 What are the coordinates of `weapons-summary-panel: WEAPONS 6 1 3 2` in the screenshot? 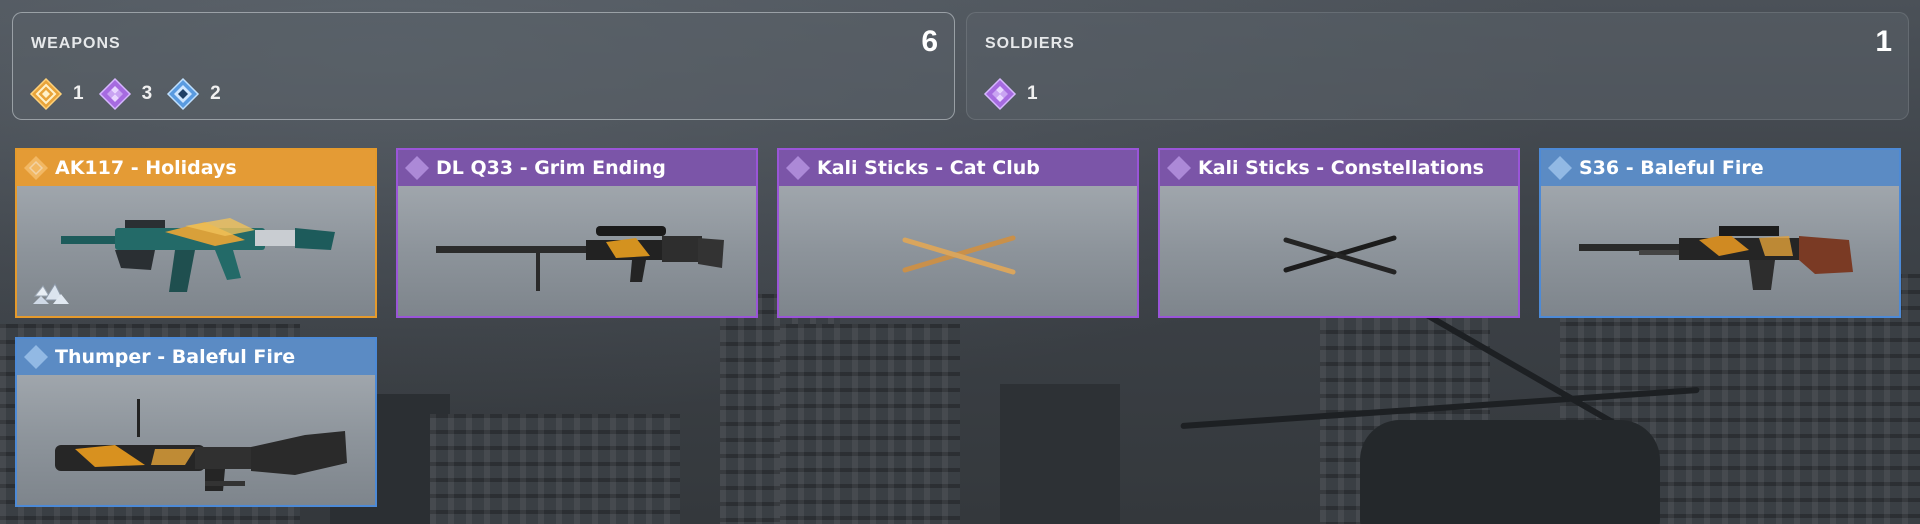 It's located at (483, 66).